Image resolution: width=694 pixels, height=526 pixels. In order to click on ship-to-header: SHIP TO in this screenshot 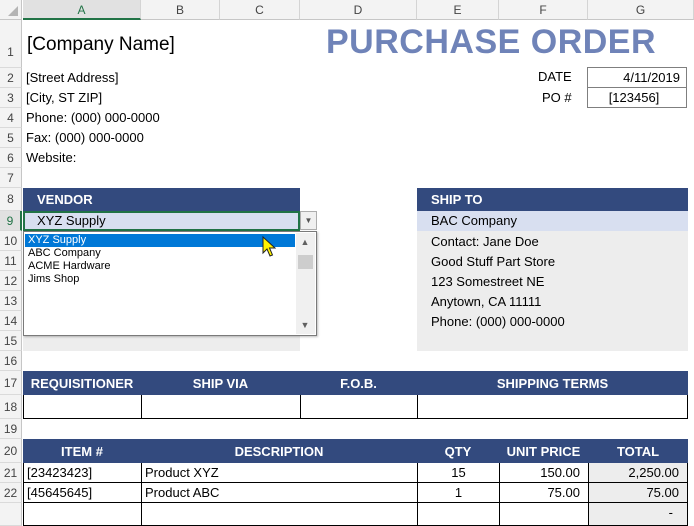, I will do `click(552, 199)`.